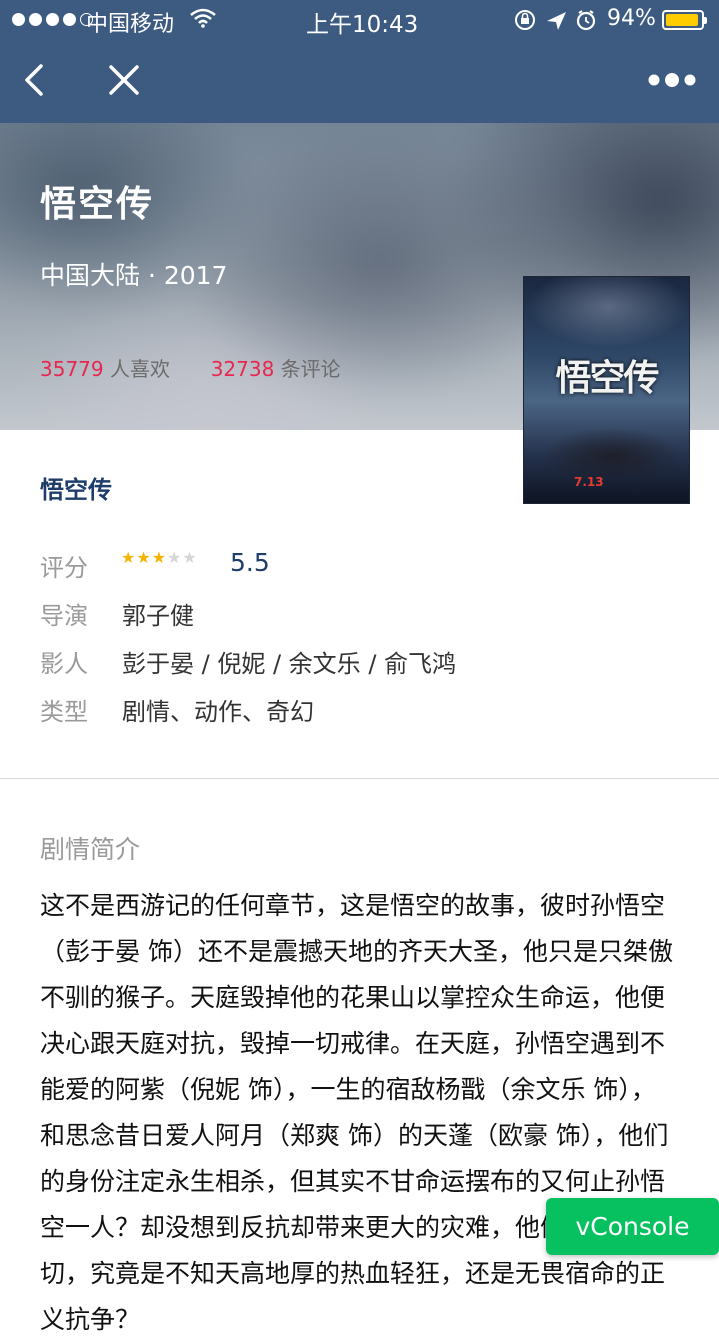  What do you see at coordinates (218, 712) in the screenshot?
I see `genre-value: 剧情、动作、奇幻` at bounding box center [218, 712].